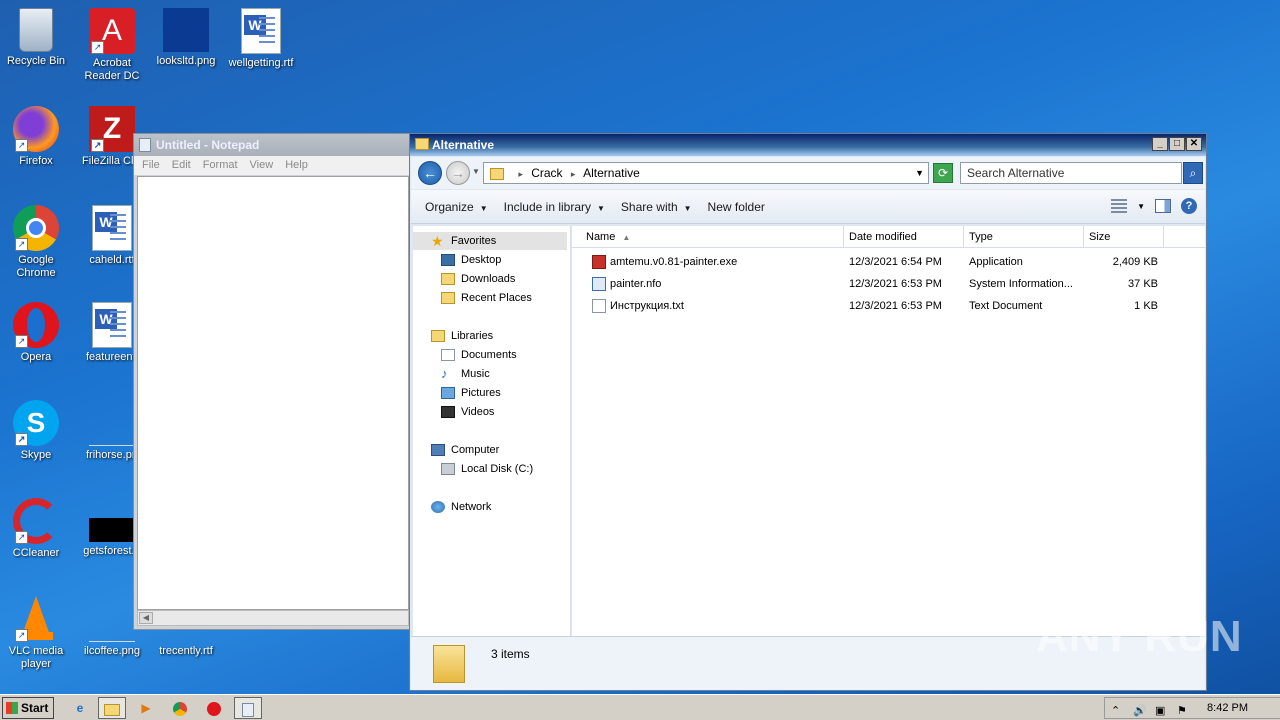 The width and height of the screenshot is (1280, 720). What do you see at coordinates (262, 165) in the screenshot?
I see `menu-view: View` at bounding box center [262, 165].